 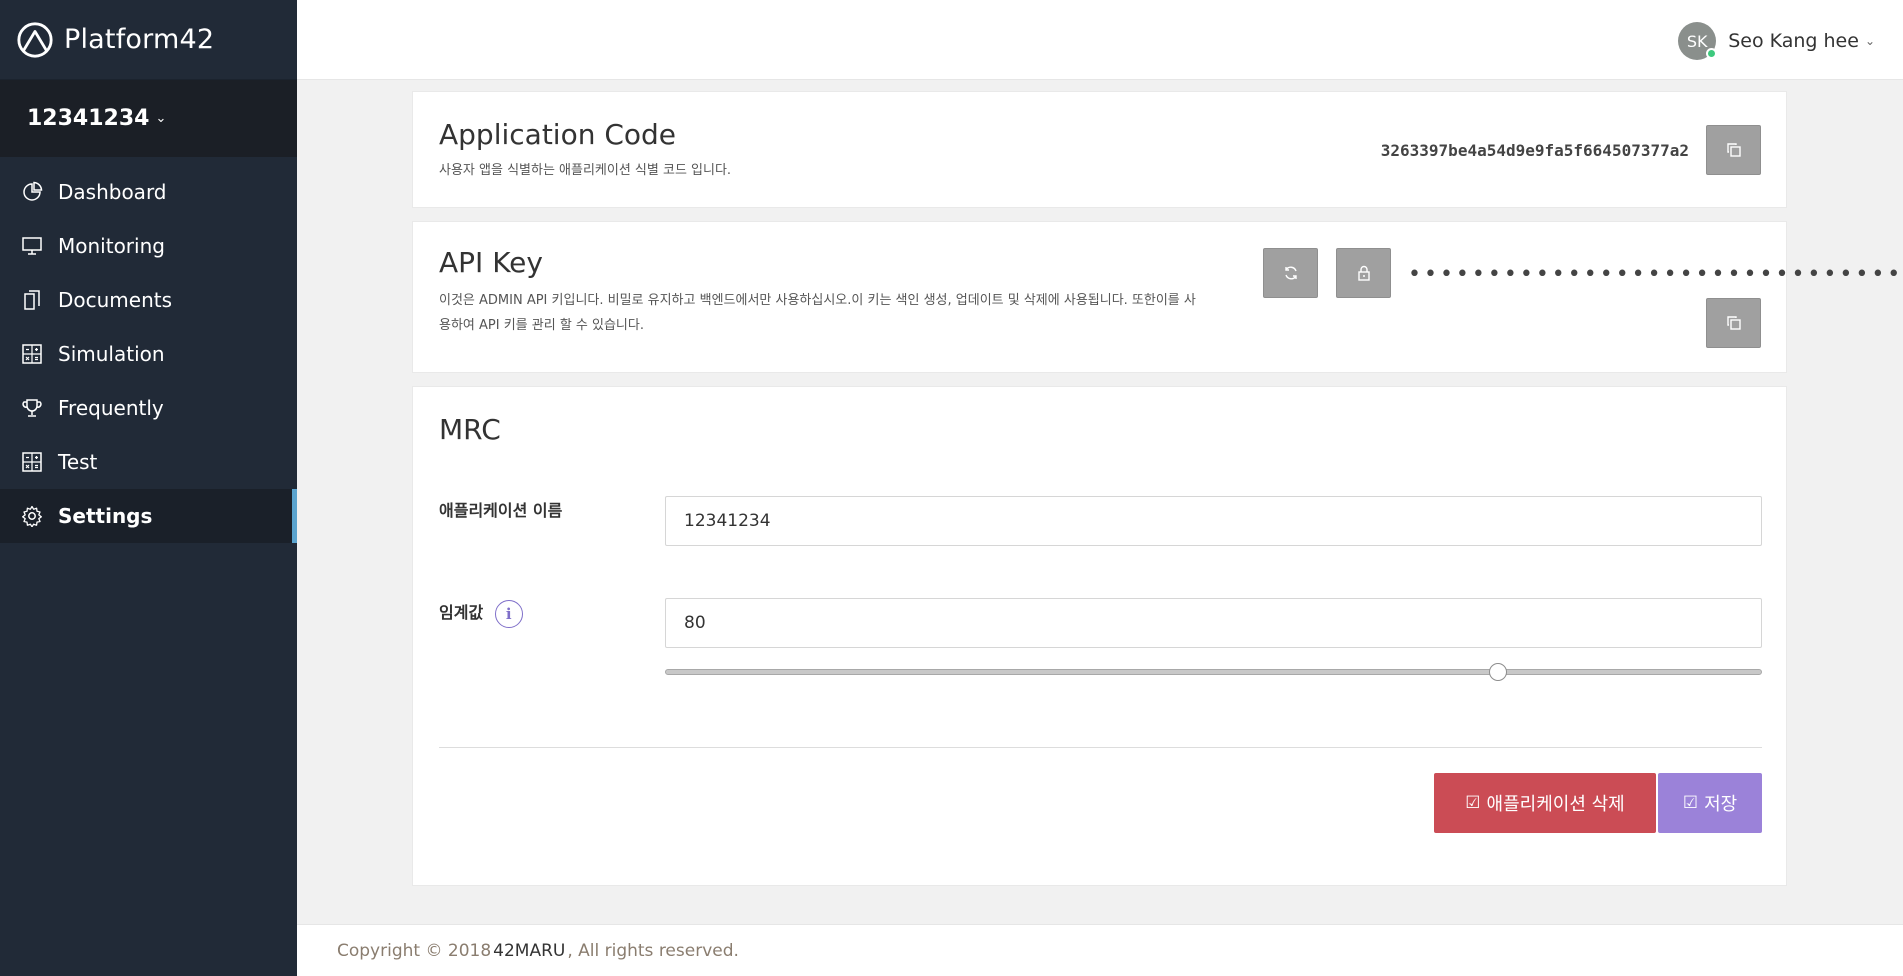 What do you see at coordinates (139, 39) in the screenshot?
I see `brand-name: Platform42` at bounding box center [139, 39].